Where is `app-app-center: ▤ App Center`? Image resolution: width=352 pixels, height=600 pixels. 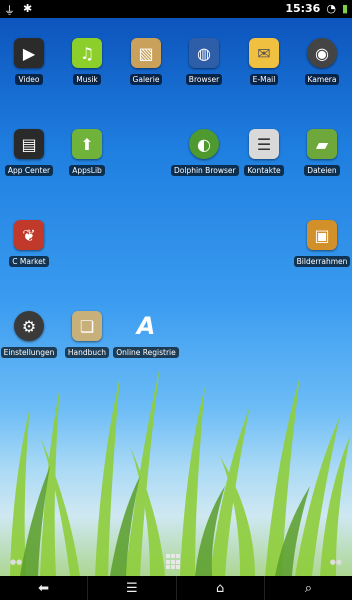
app-app-center: ▤ App Center is located at coordinates (31, 154).